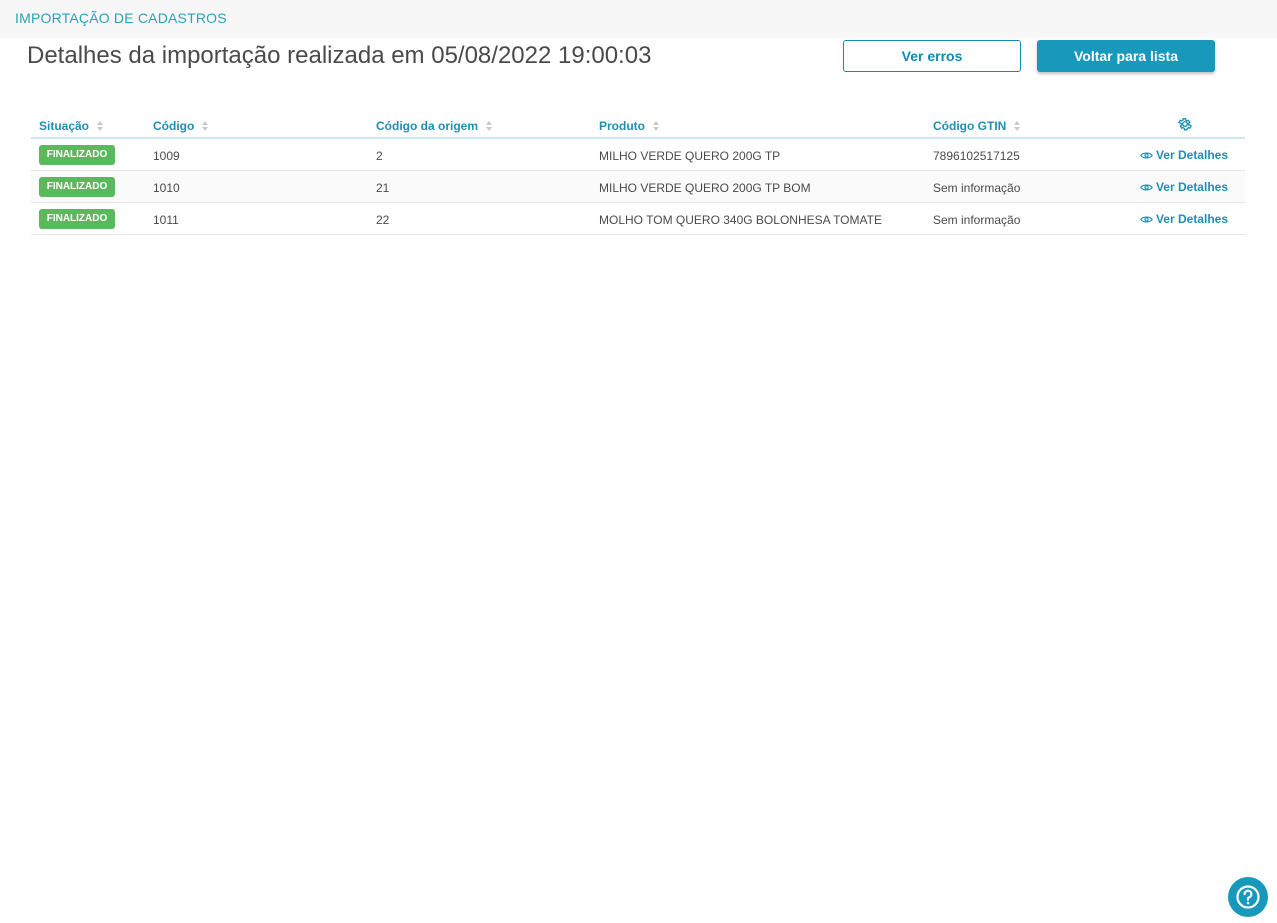  What do you see at coordinates (383, 188) in the screenshot?
I see `origin-code-cell: 21` at bounding box center [383, 188].